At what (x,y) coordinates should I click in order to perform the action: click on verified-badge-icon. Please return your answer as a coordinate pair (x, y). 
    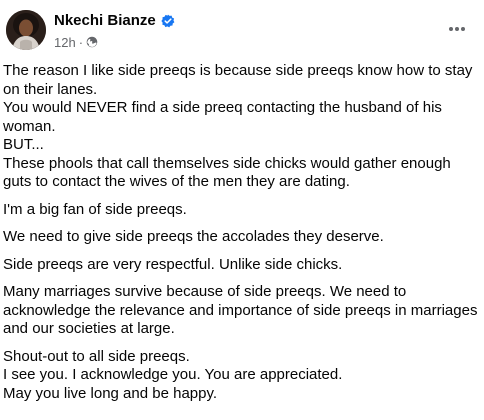
    Looking at the image, I should click on (168, 21).